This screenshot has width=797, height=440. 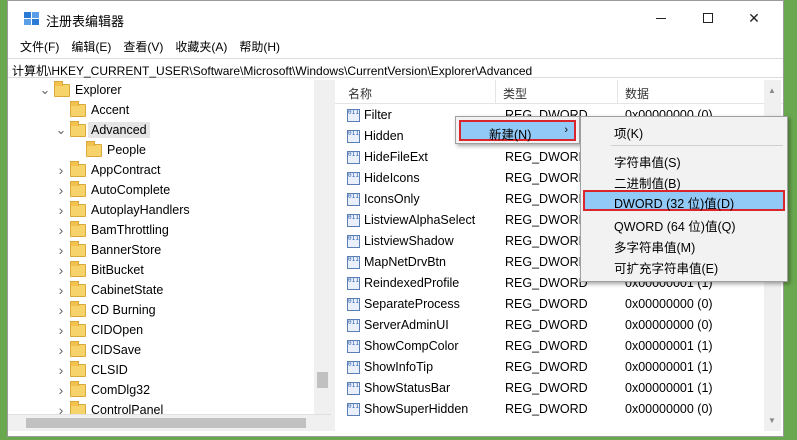 I want to click on tree-node-label: CLSID, so click(x=109, y=370).